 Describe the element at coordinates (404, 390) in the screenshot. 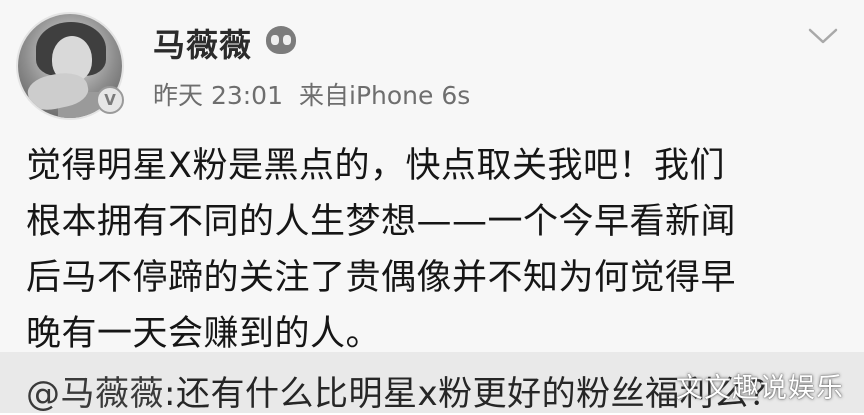

I see `repost-text: @马薇薇:还有什么比明星x粉更好的粉丝福利么？` at that location.